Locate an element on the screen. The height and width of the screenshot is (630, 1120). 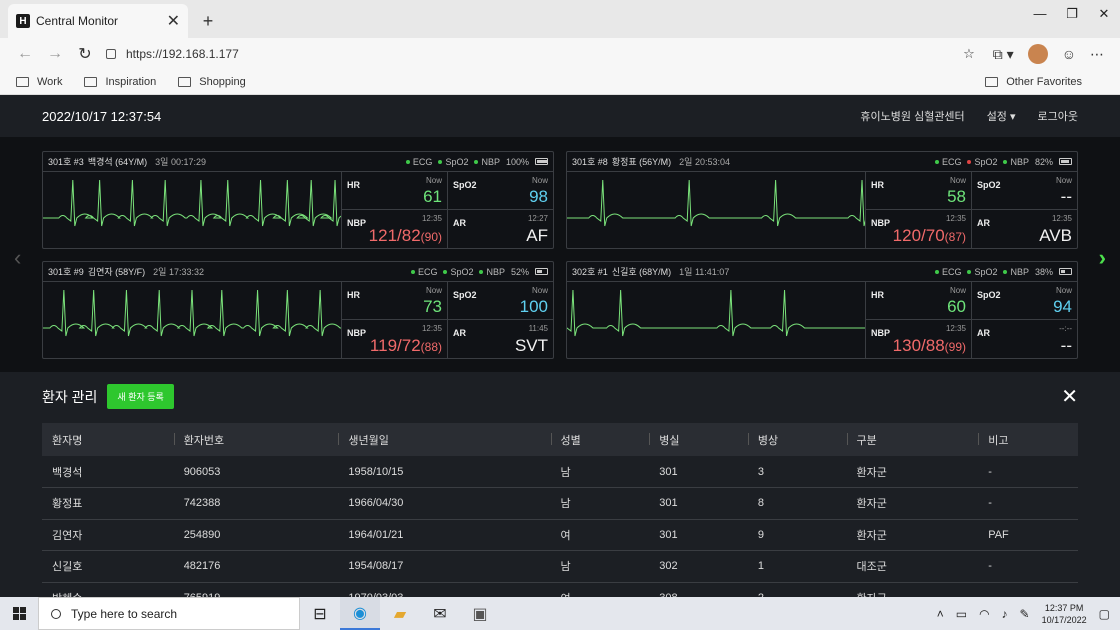
spo2-value-text: 94 is located at coordinates (1062, 306).